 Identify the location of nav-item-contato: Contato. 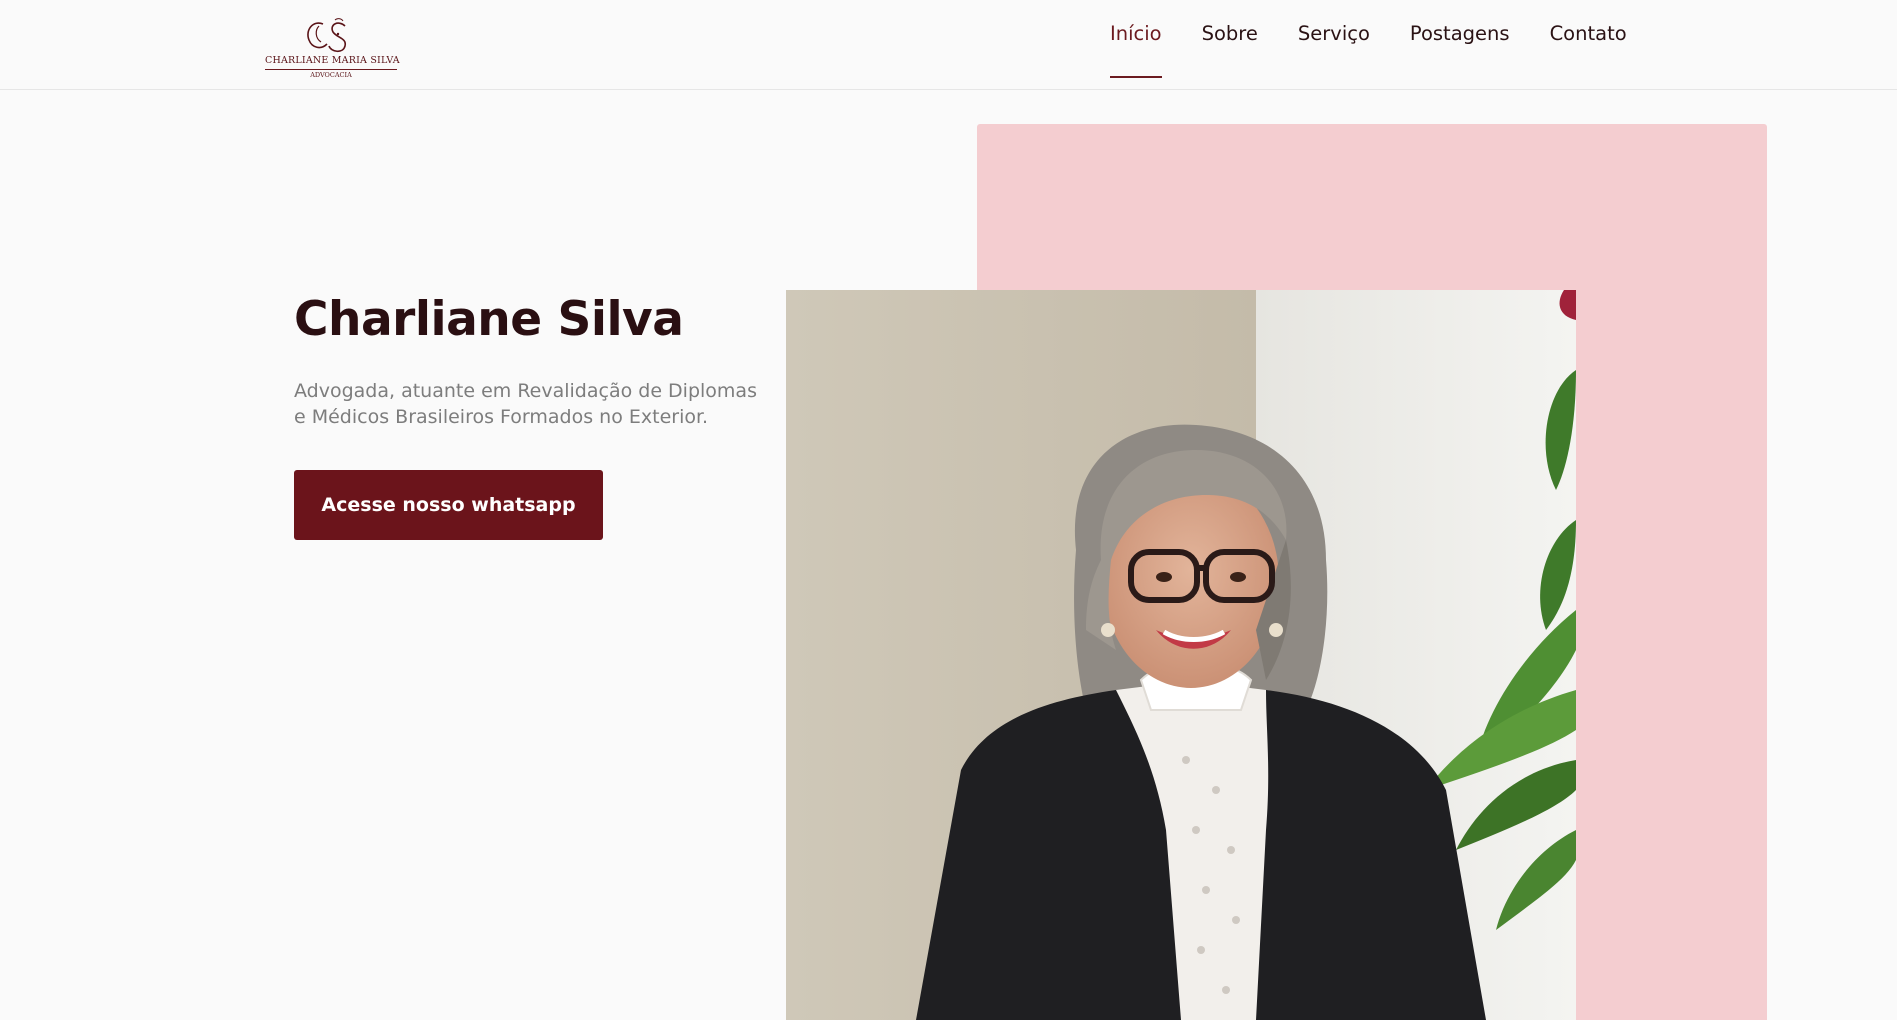
(1588, 45).